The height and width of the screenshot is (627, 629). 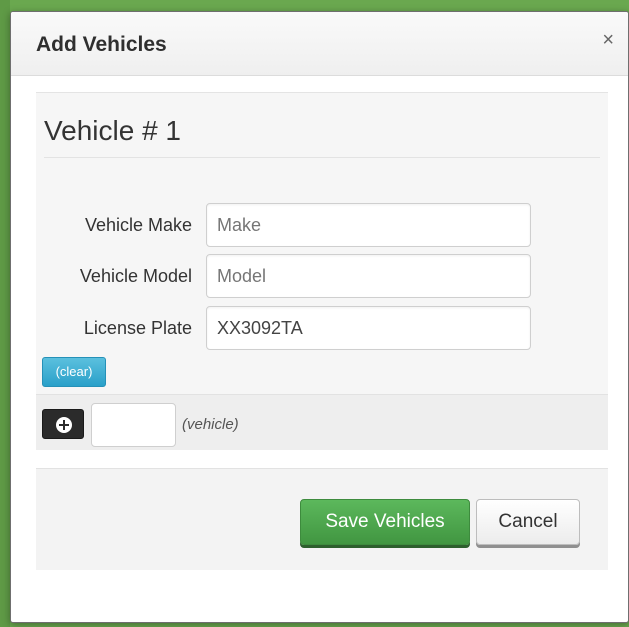 What do you see at coordinates (322, 157) in the screenshot?
I see `heading-divider` at bounding box center [322, 157].